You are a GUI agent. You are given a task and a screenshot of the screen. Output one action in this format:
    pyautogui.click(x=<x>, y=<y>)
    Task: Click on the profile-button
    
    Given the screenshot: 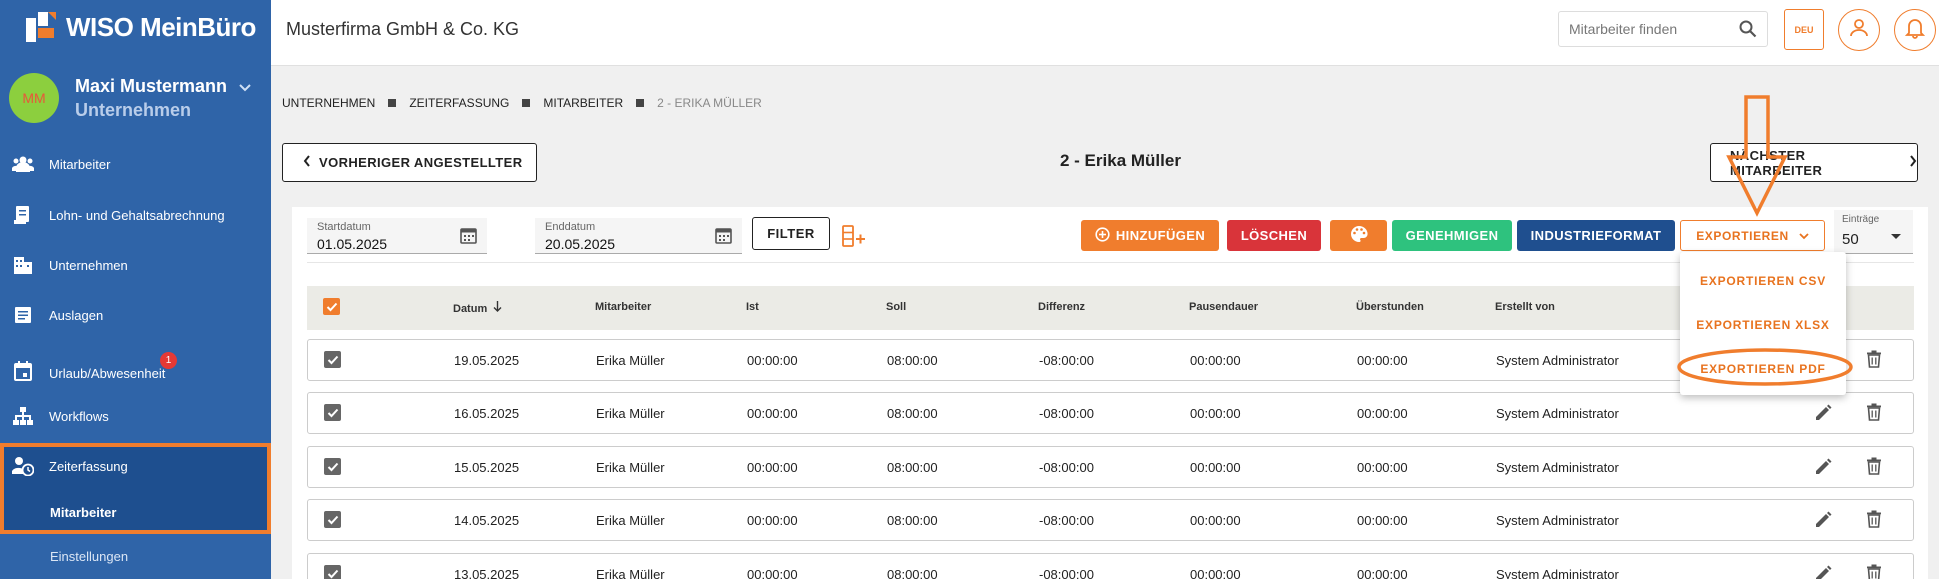 What is the action you would take?
    pyautogui.click(x=1859, y=30)
    